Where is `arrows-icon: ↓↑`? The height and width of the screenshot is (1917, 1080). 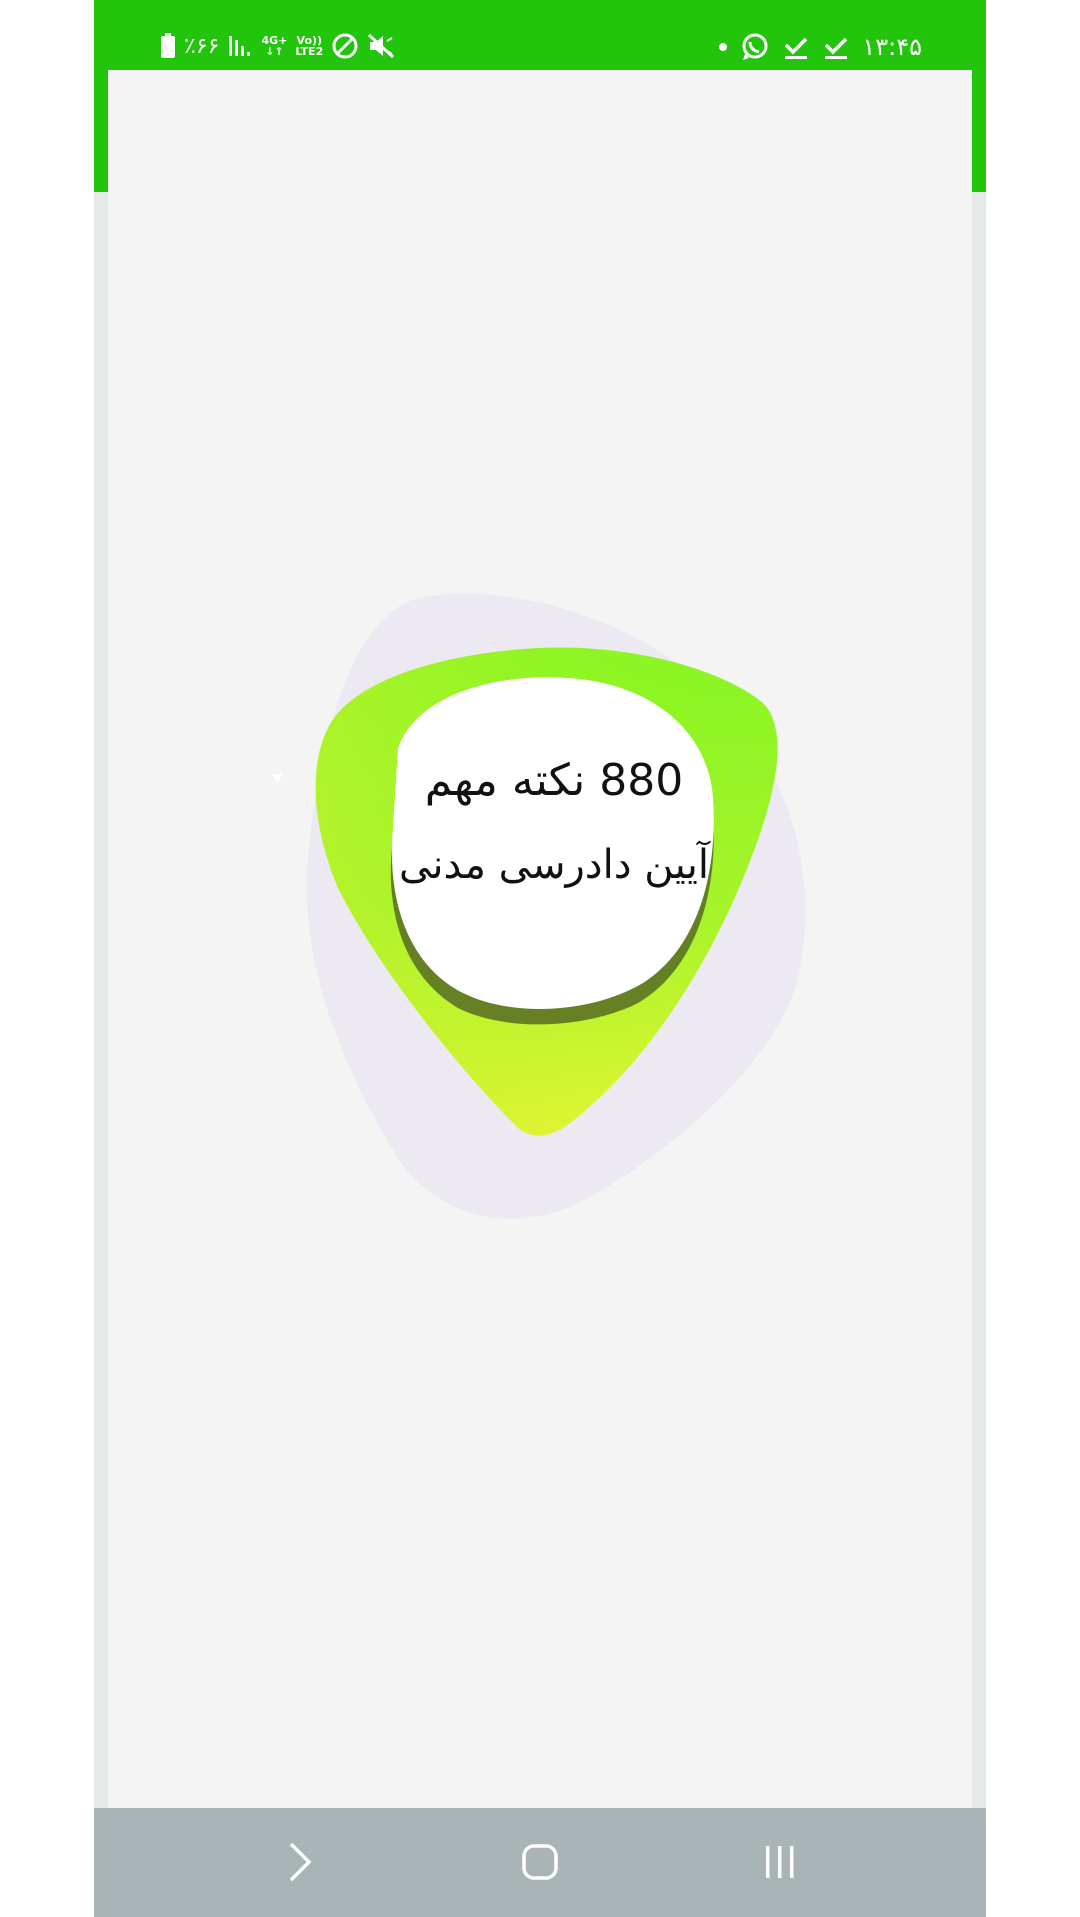 arrows-icon: ↓↑ is located at coordinates (274, 51).